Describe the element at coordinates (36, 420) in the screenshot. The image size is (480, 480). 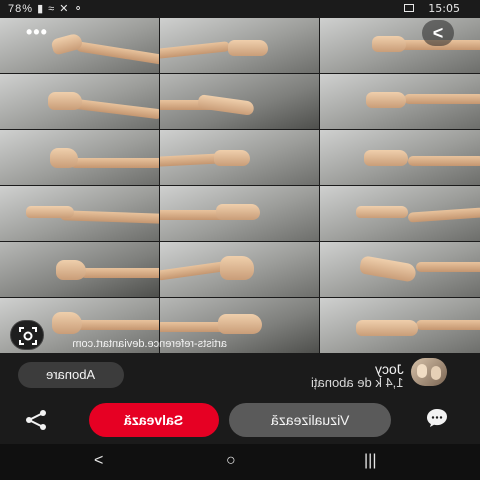
I see `share-icon` at that location.